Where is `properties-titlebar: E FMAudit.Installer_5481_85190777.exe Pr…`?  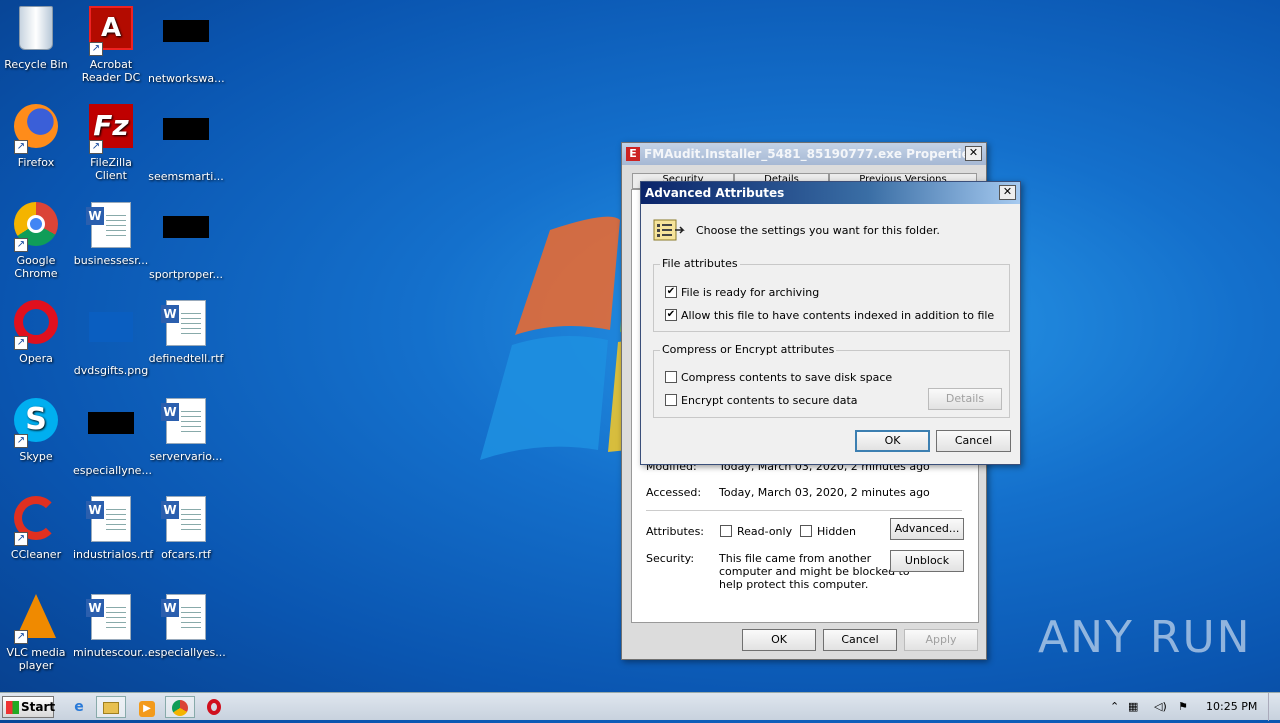
properties-titlebar: E FMAudit.Installer_5481_85190777.exe Pr… is located at coordinates (804, 154).